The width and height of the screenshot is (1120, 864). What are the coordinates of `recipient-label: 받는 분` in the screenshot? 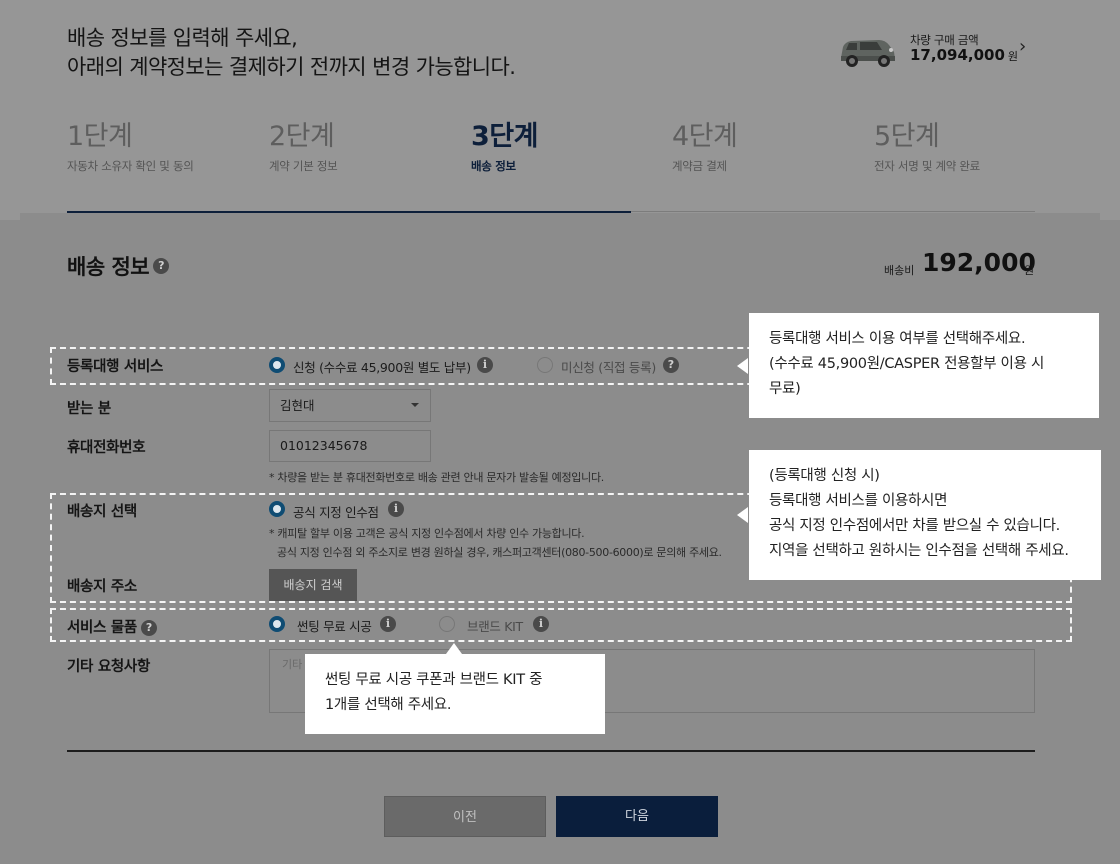 It's located at (89, 409).